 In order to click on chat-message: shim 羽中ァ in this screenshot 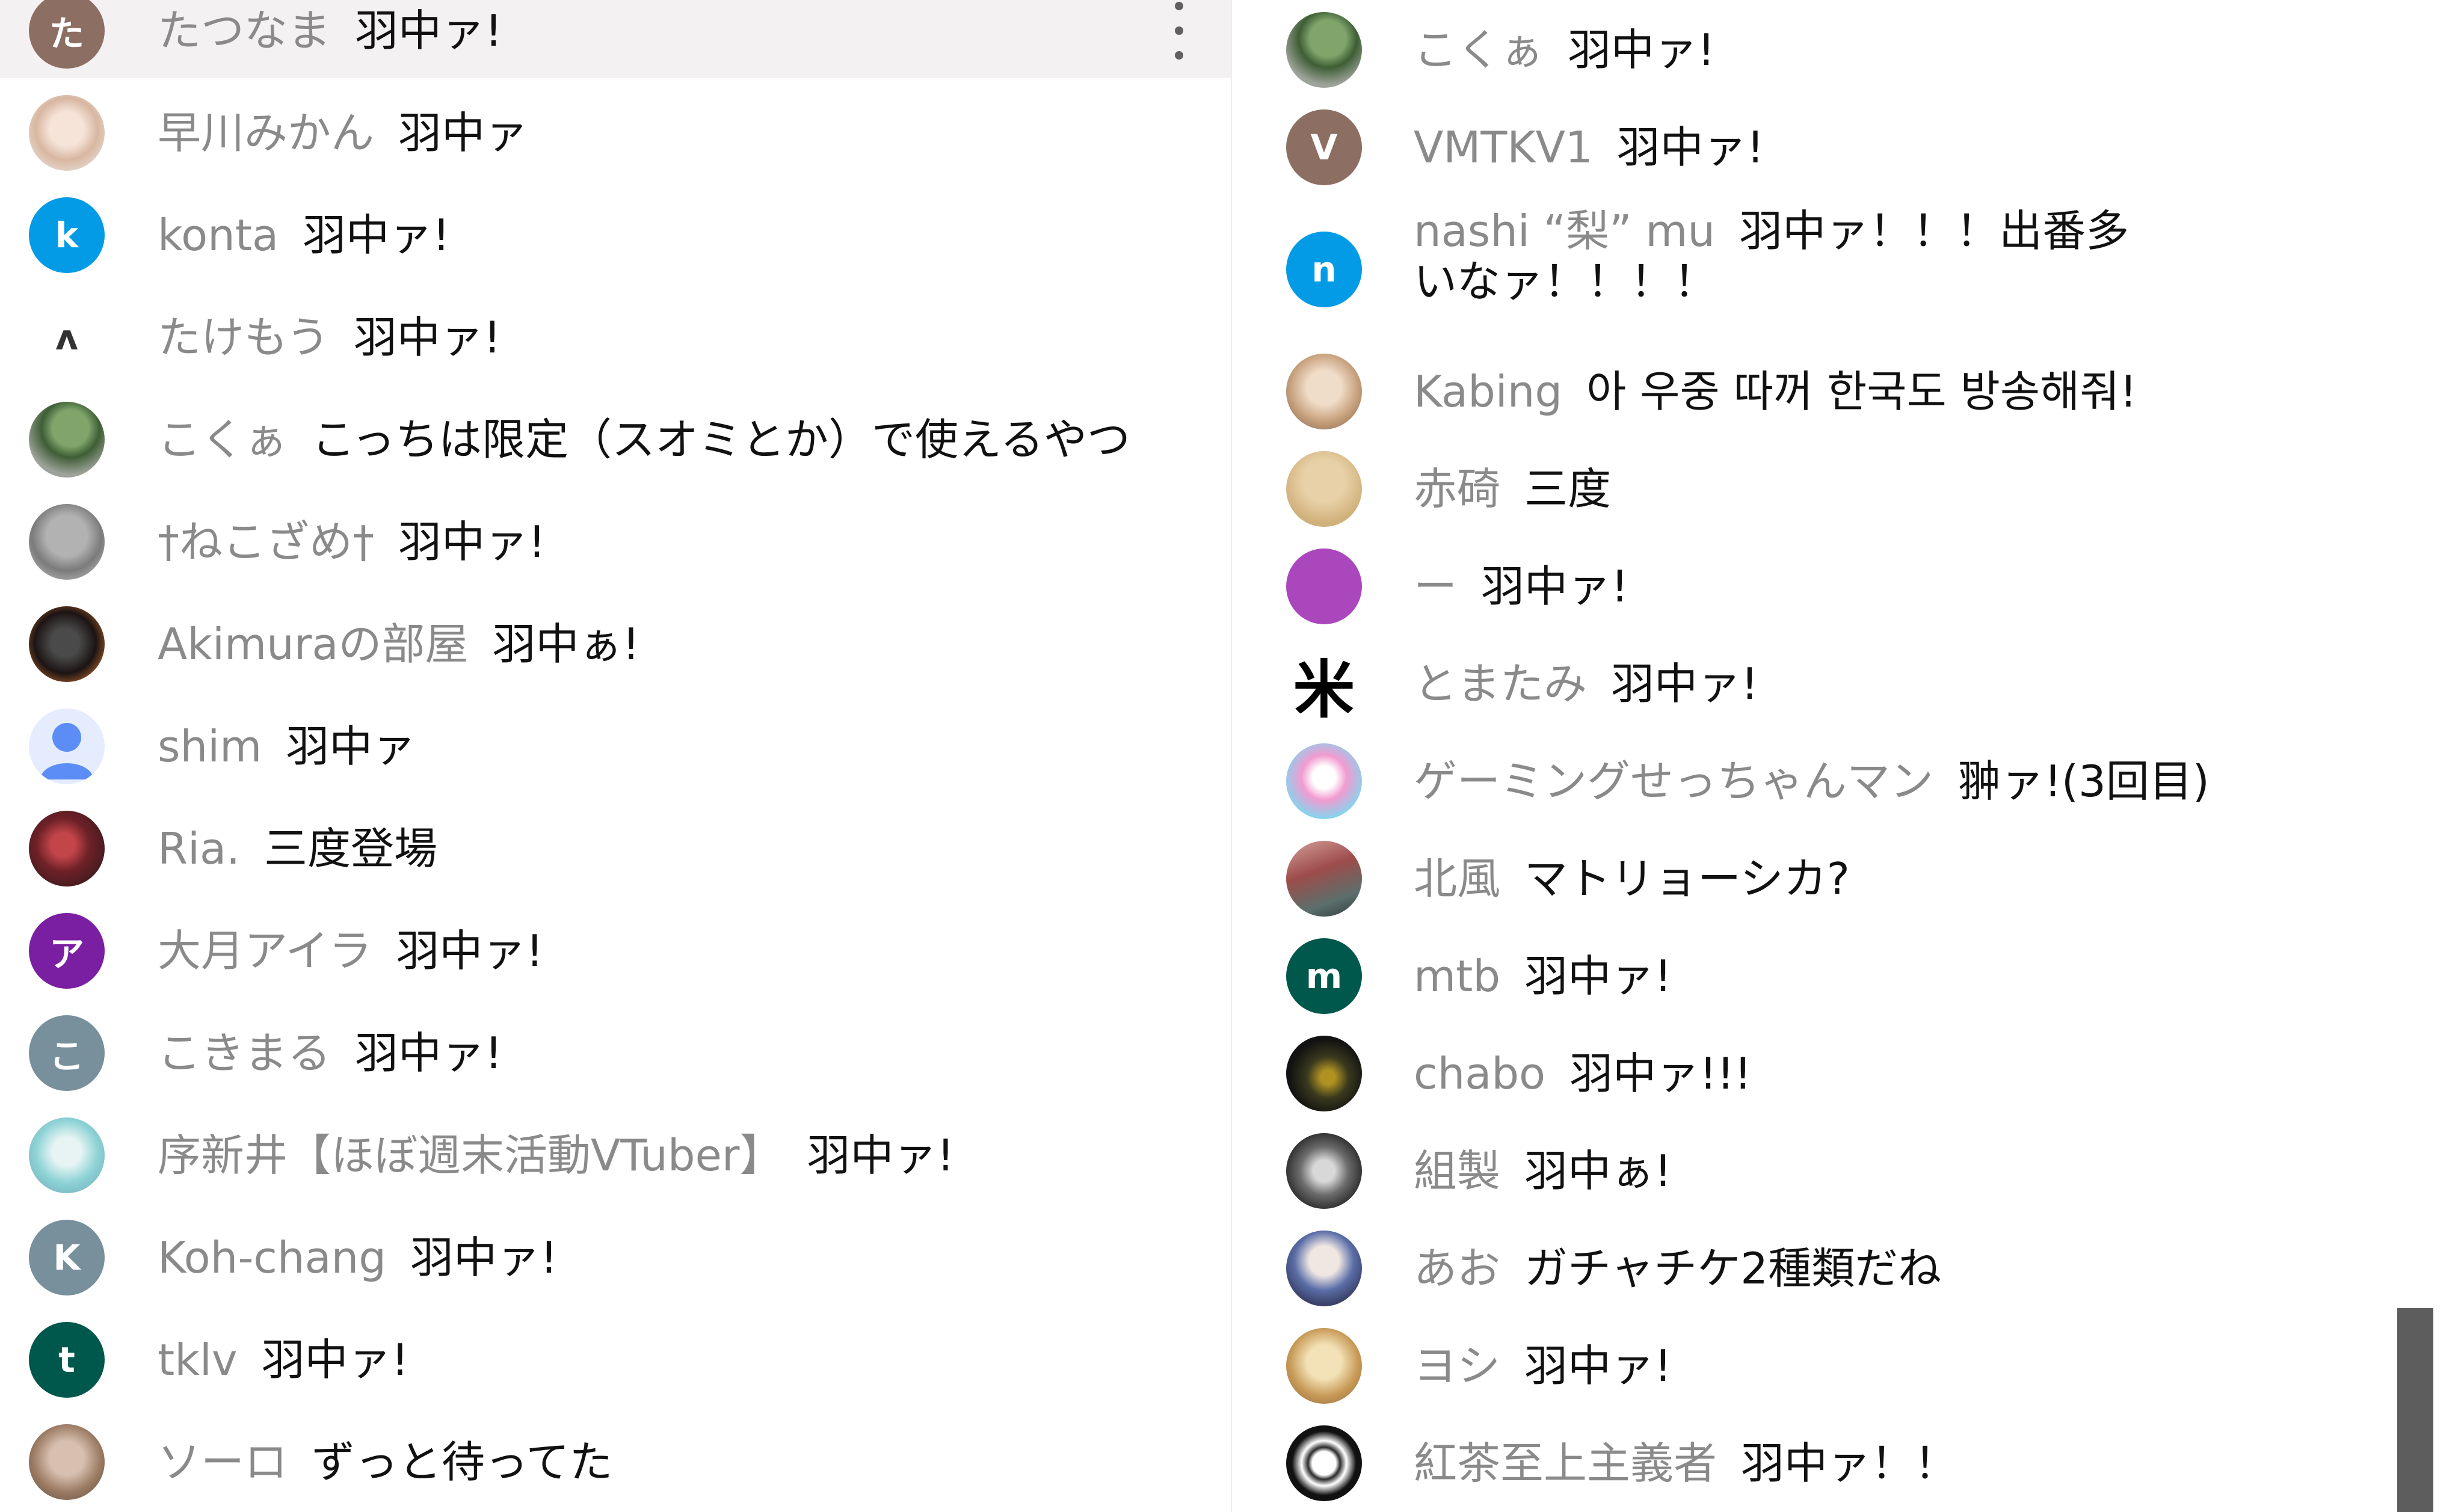, I will do `click(616, 746)`.